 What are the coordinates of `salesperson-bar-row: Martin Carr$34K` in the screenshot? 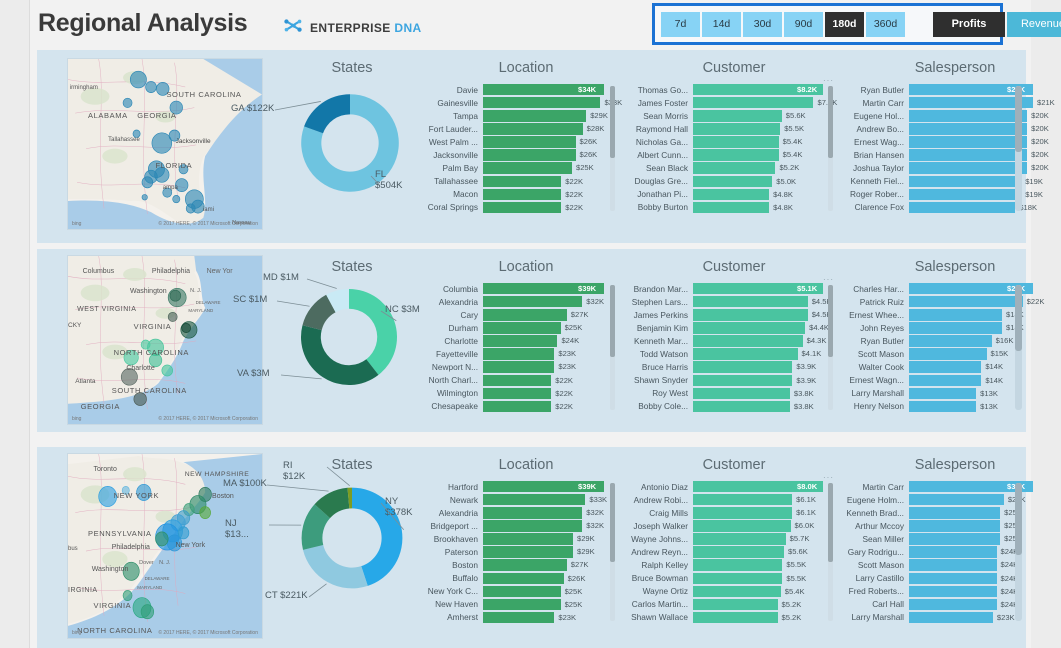 It's located at (938, 487).